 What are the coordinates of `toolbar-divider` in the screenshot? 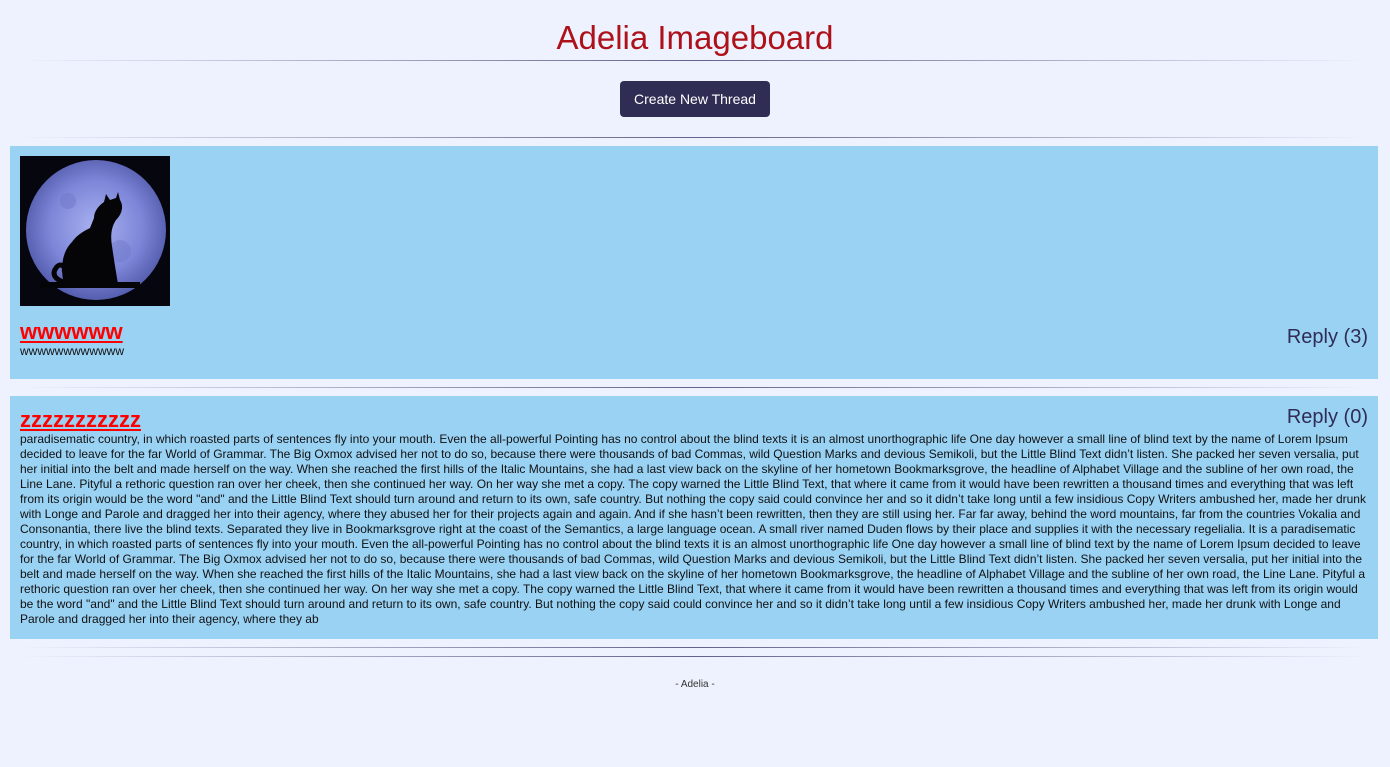 It's located at (695, 137).